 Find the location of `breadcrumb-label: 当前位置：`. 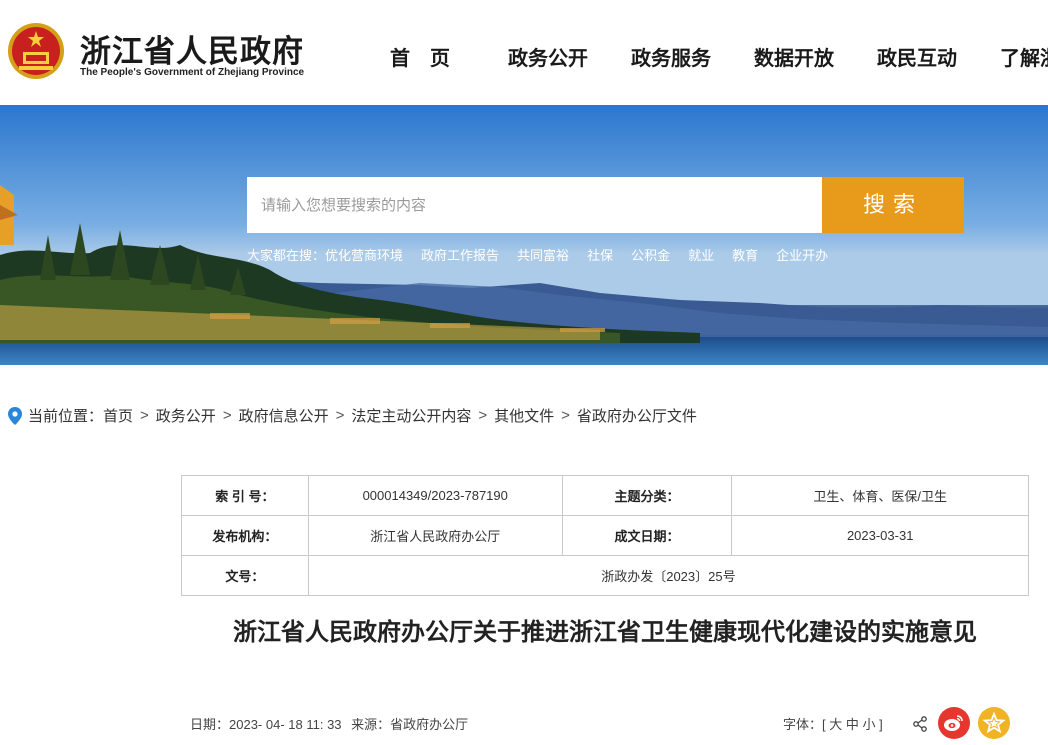

breadcrumb-label: 当前位置： is located at coordinates (66, 416).